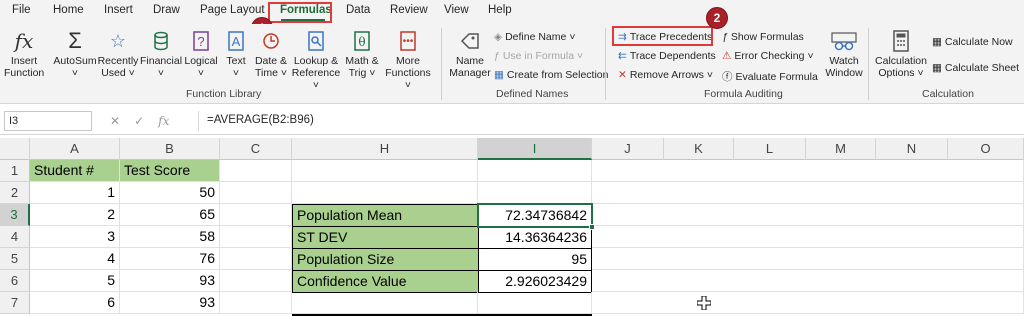 The height and width of the screenshot is (317, 1024). What do you see at coordinates (385, 259) in the screenshot?
I see `cell-h5: Population Size` at bounding box center [385, 259].